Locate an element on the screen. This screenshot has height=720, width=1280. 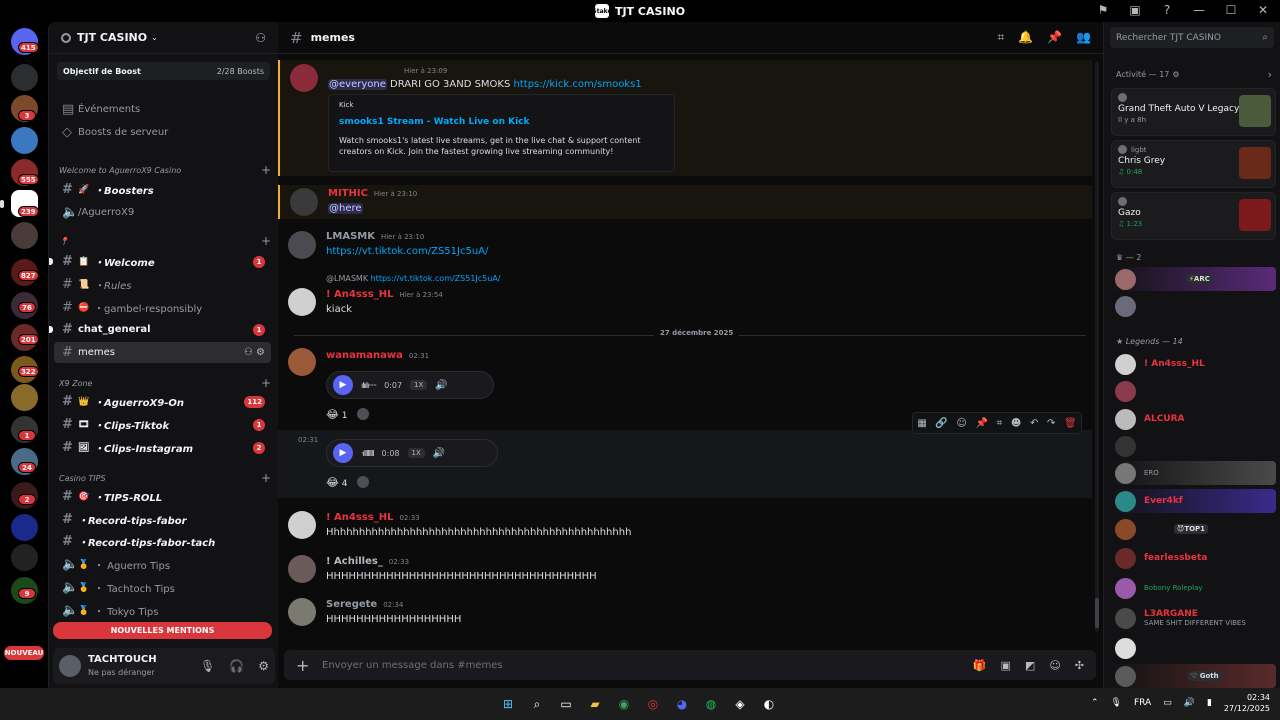
channel-boosters: # 🚀 ・Boosters is located at coordinates (162, 189).